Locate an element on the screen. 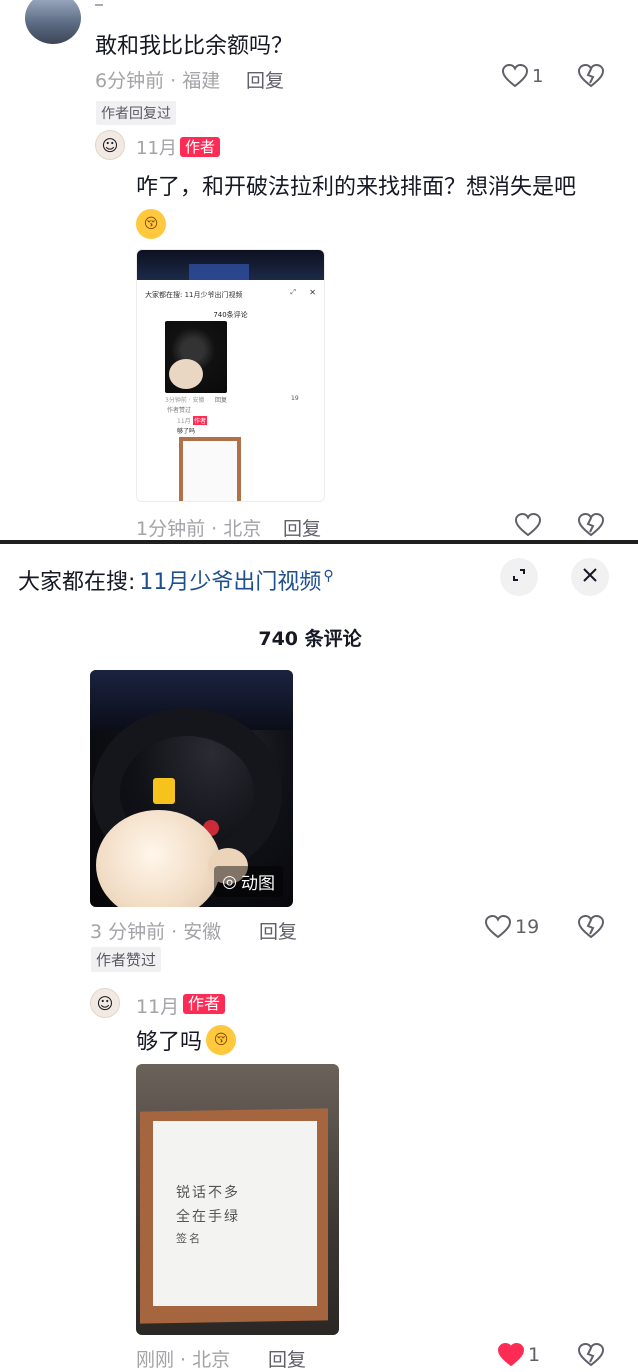  mini-username: 11月 is located at coordinates (184, 421).